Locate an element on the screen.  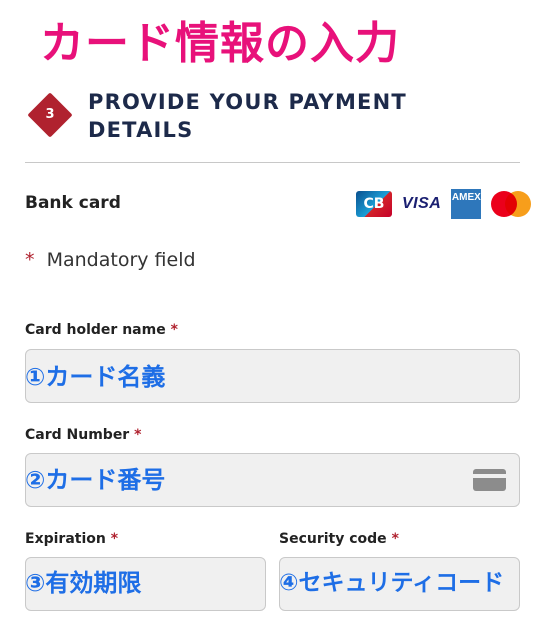
mandatory-star: * is located at coordinates (30, 260).